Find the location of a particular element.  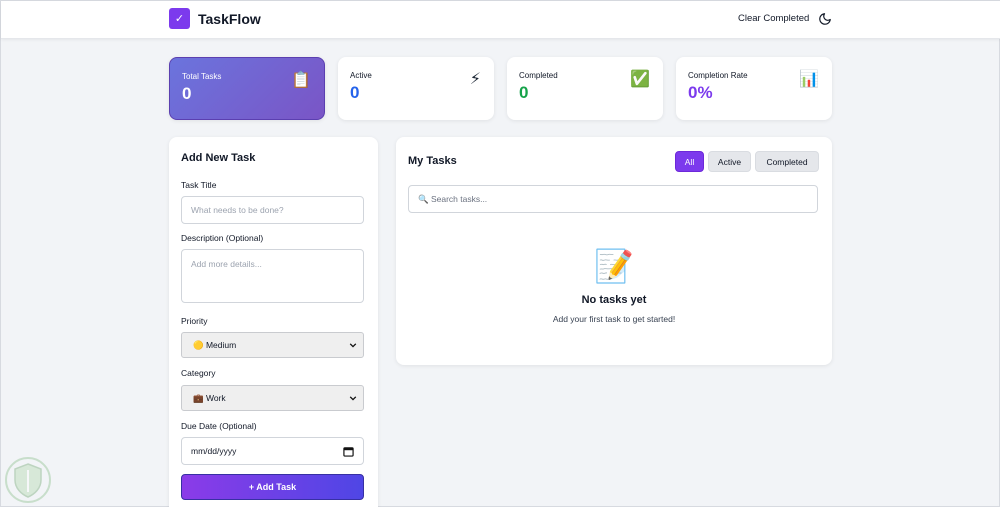

stat-card-total: Total Tasks 0 📋 is located at coordinates (247, 88).